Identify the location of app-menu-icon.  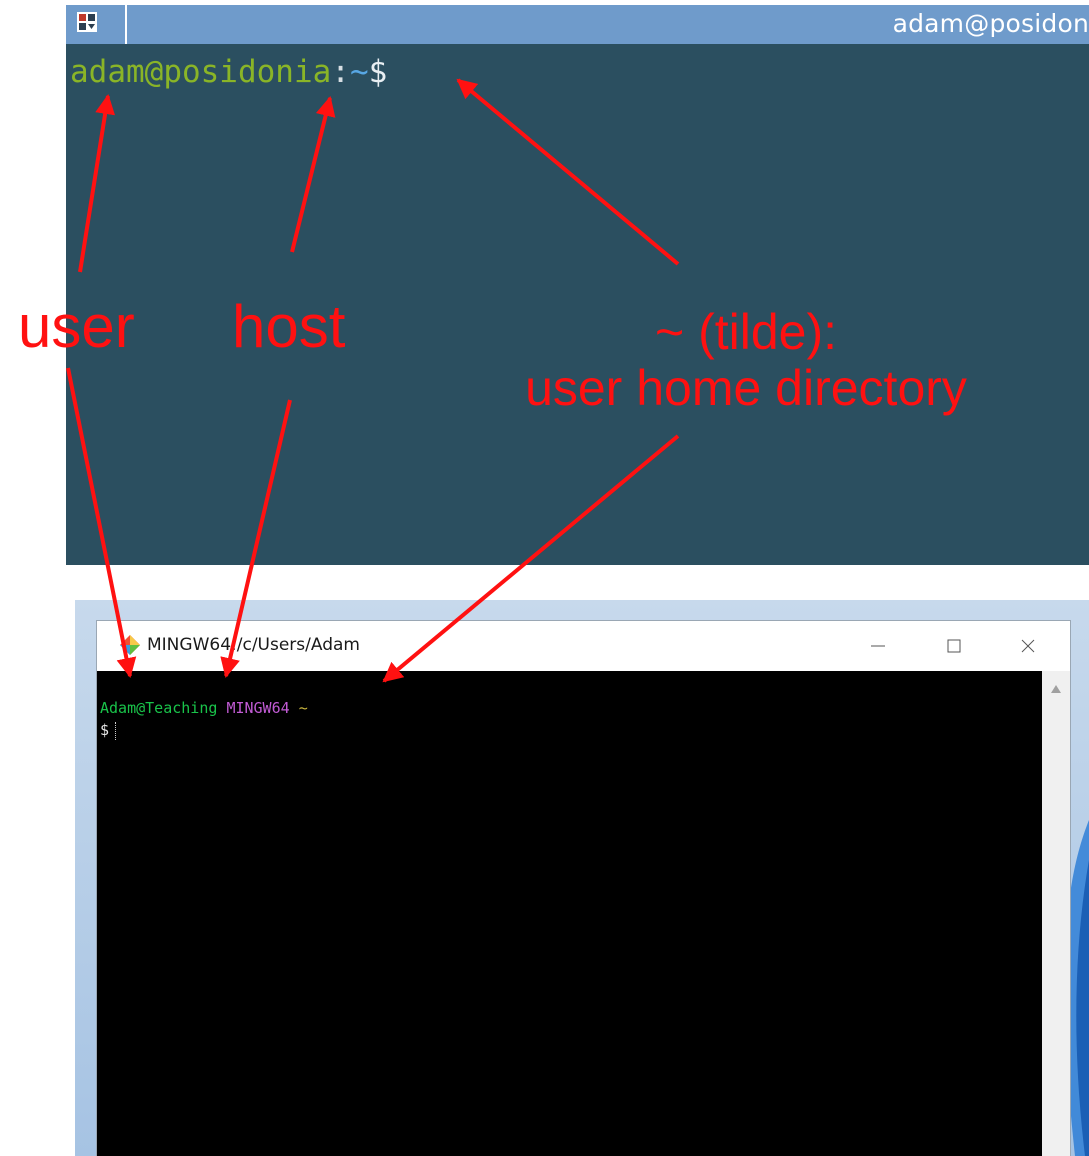
(87, 22).